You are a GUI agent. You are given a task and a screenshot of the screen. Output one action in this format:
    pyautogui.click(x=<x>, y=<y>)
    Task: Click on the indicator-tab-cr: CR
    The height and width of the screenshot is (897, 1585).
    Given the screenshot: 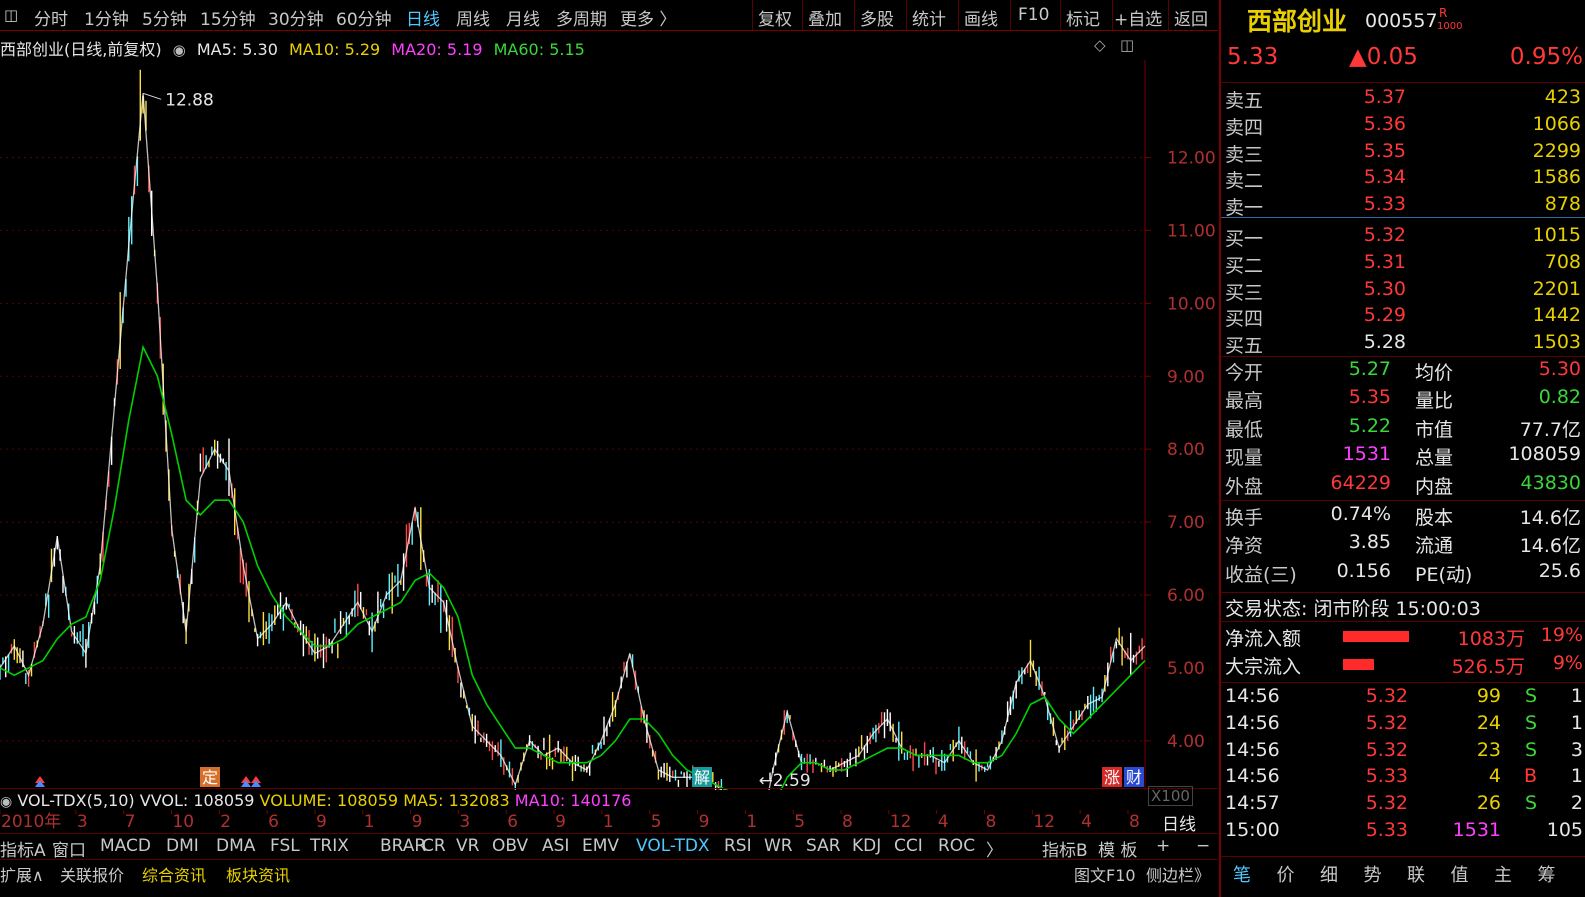 What is the action you would take?
    pyautogui.click(x=434, y=846)
    